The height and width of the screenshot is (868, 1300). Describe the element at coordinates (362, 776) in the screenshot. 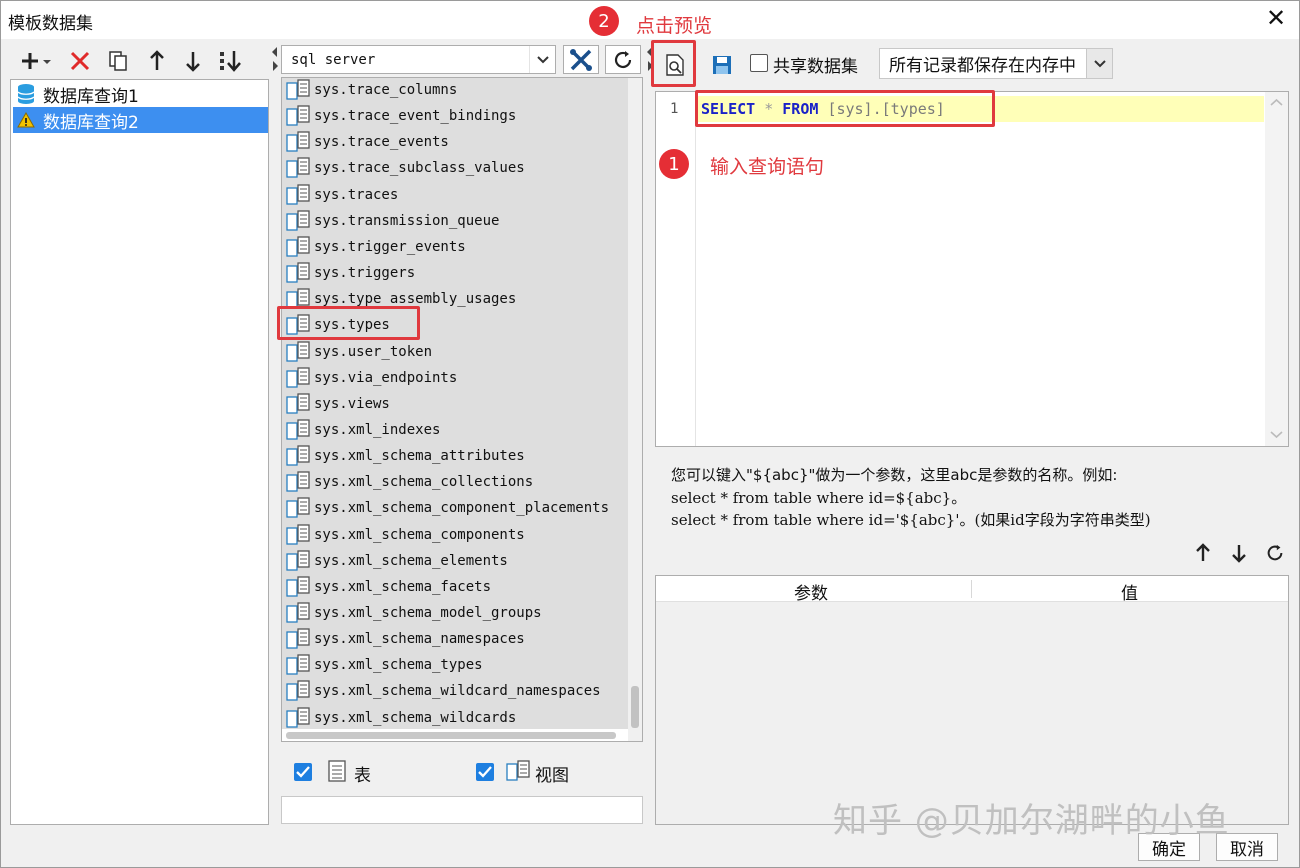

I see `table-filter-label: 表` at that location.